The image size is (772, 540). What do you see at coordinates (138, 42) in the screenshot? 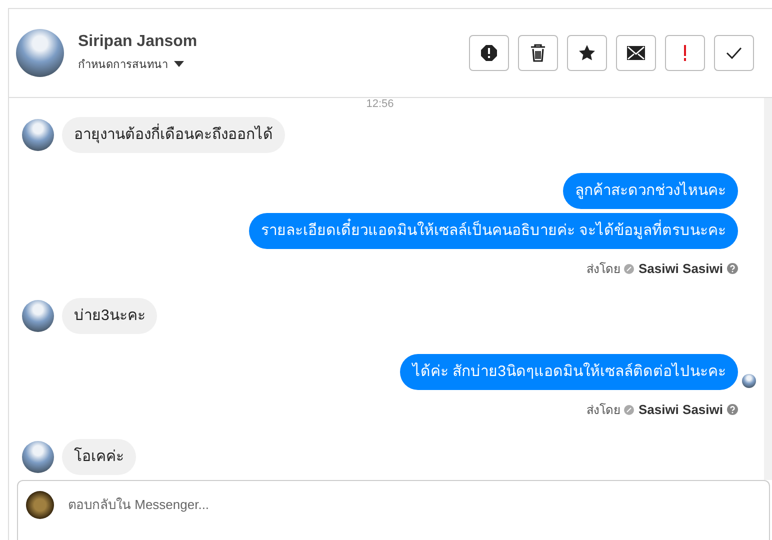
I see `contact-name: Siripan Jansom` at bounding box center [138, 42].